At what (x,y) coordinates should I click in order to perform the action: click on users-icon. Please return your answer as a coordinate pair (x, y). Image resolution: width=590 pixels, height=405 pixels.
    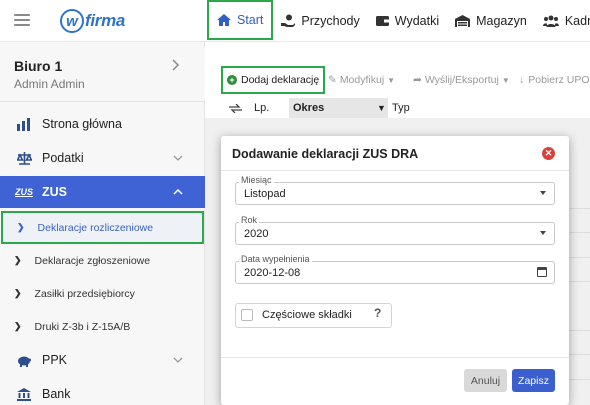
    Looking at the image, I should click on (550, 21).